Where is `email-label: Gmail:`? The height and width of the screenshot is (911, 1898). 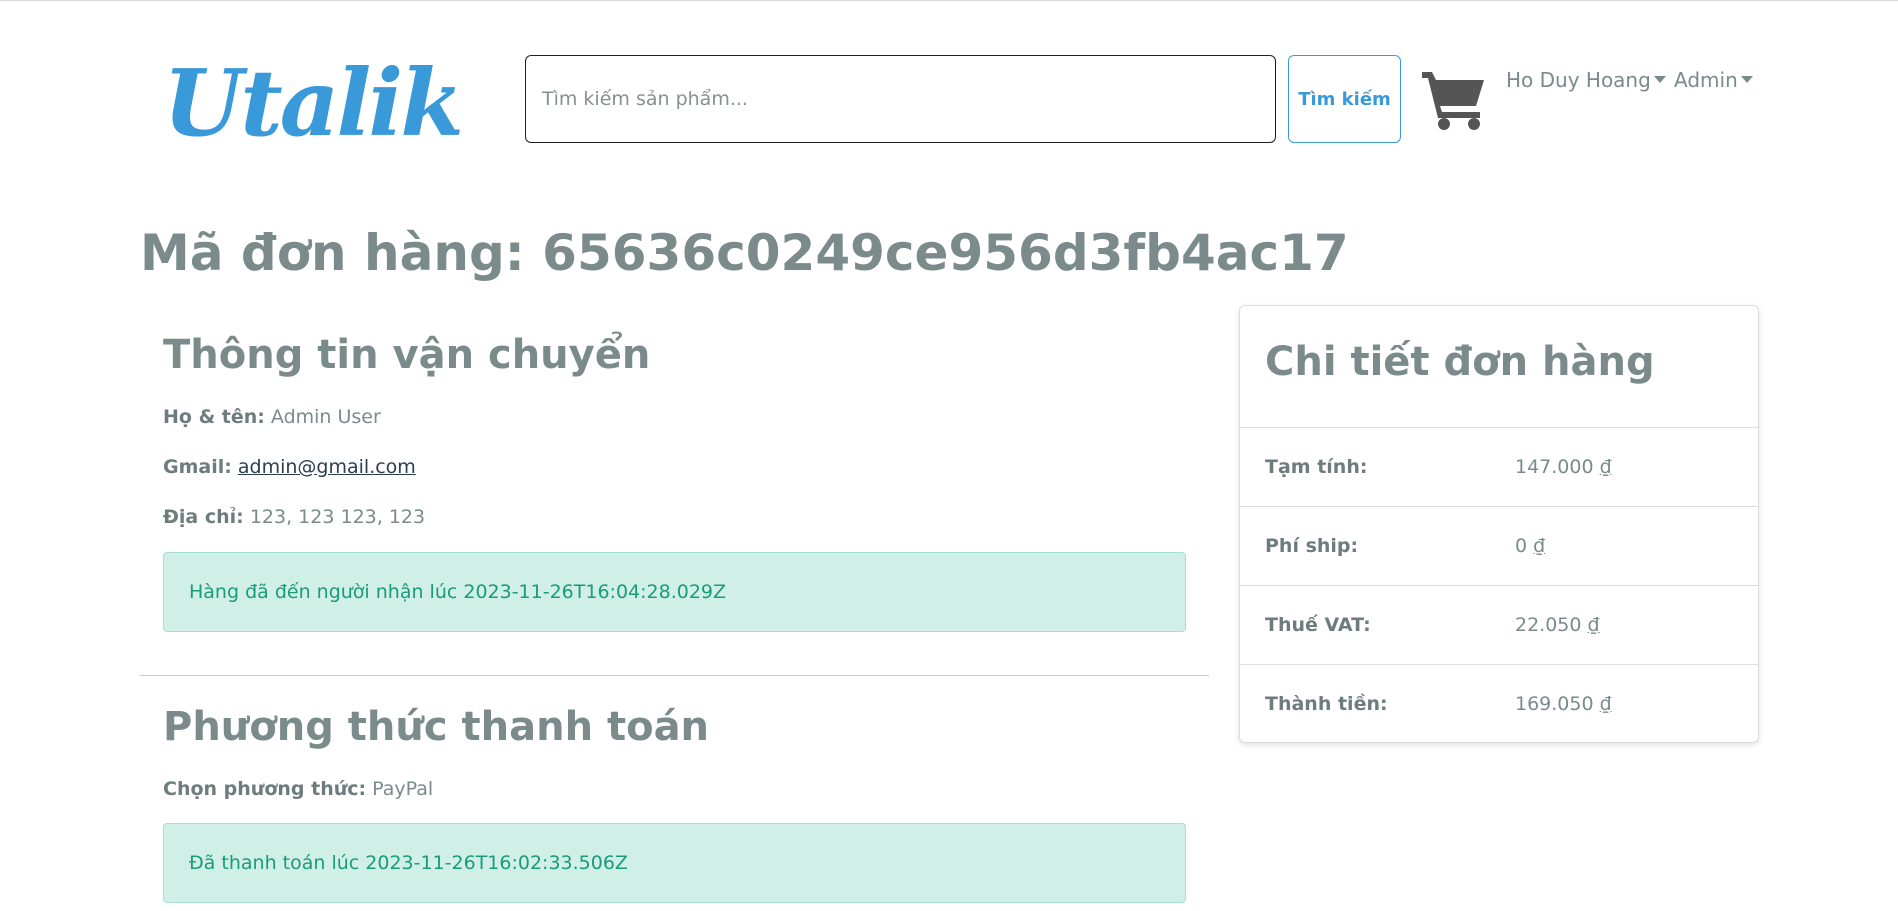 email-label: Gmail: is located at coordinates (197, 467).